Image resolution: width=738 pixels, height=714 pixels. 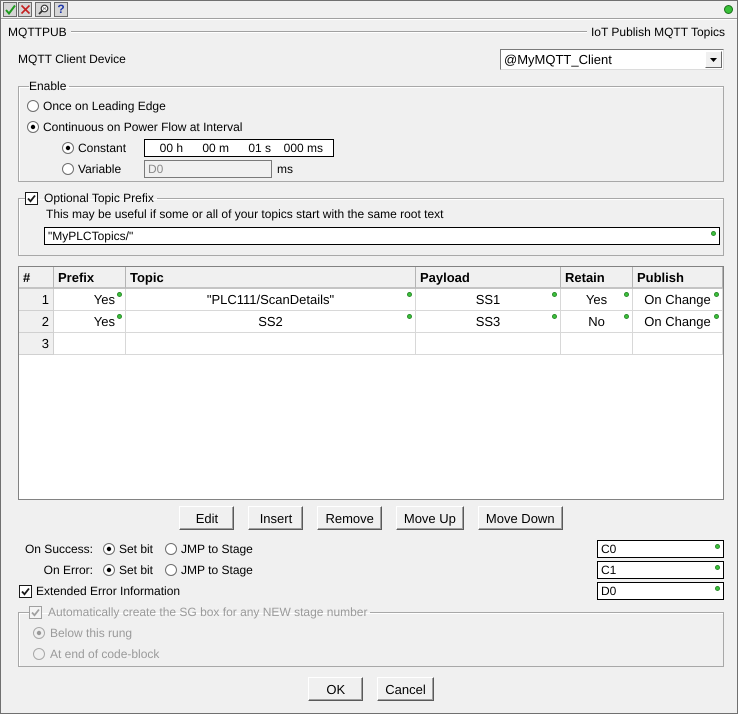 What do you see at coordinates (105, 654) in the screenshot?
I see `option-label: At end of code-block` at bounding box center [105, 654].